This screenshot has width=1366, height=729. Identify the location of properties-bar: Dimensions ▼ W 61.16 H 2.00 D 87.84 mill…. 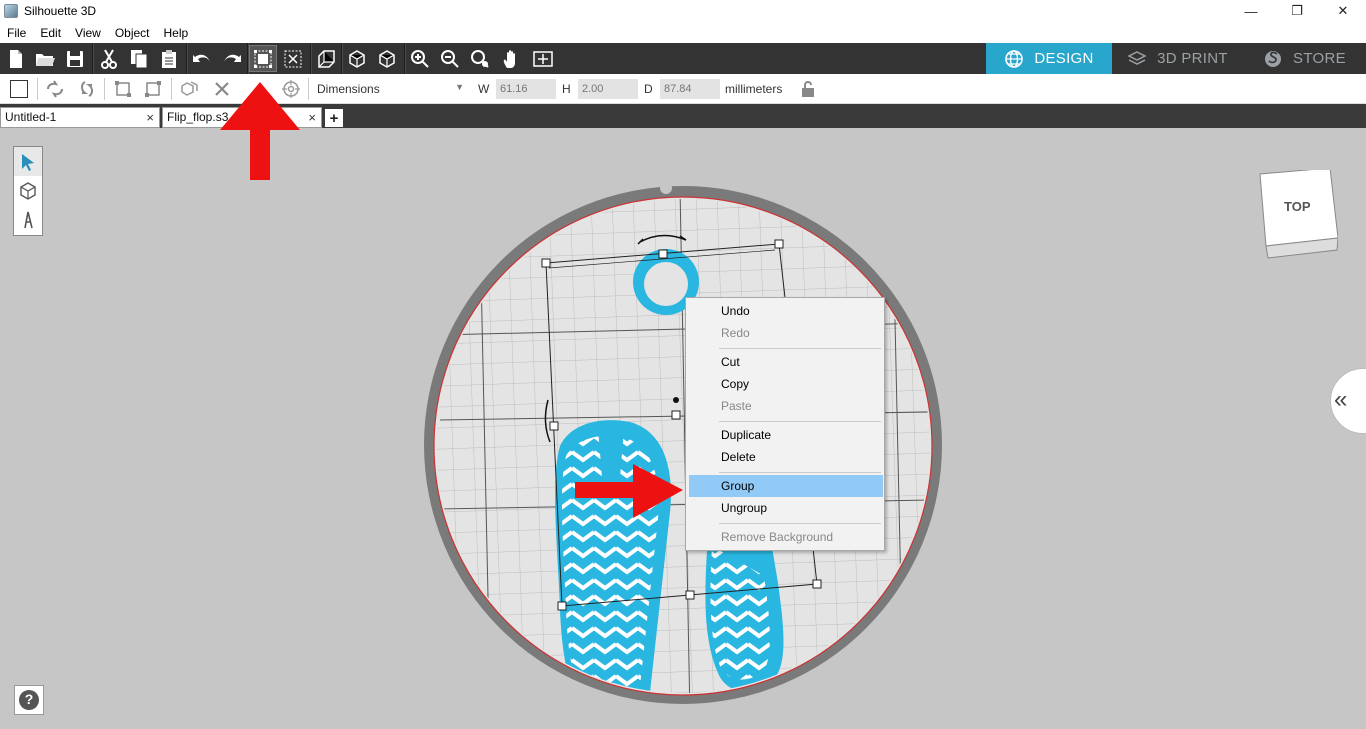
(683, 89).